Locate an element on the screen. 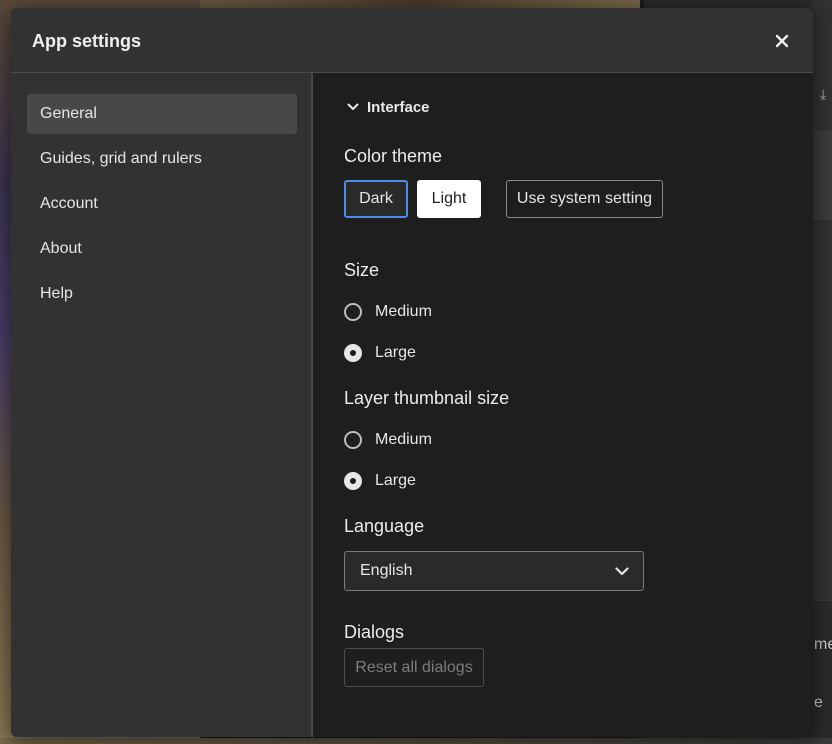 The width and height of the screenshot is (832, 744). close-button is located at coordinates (782, 41).